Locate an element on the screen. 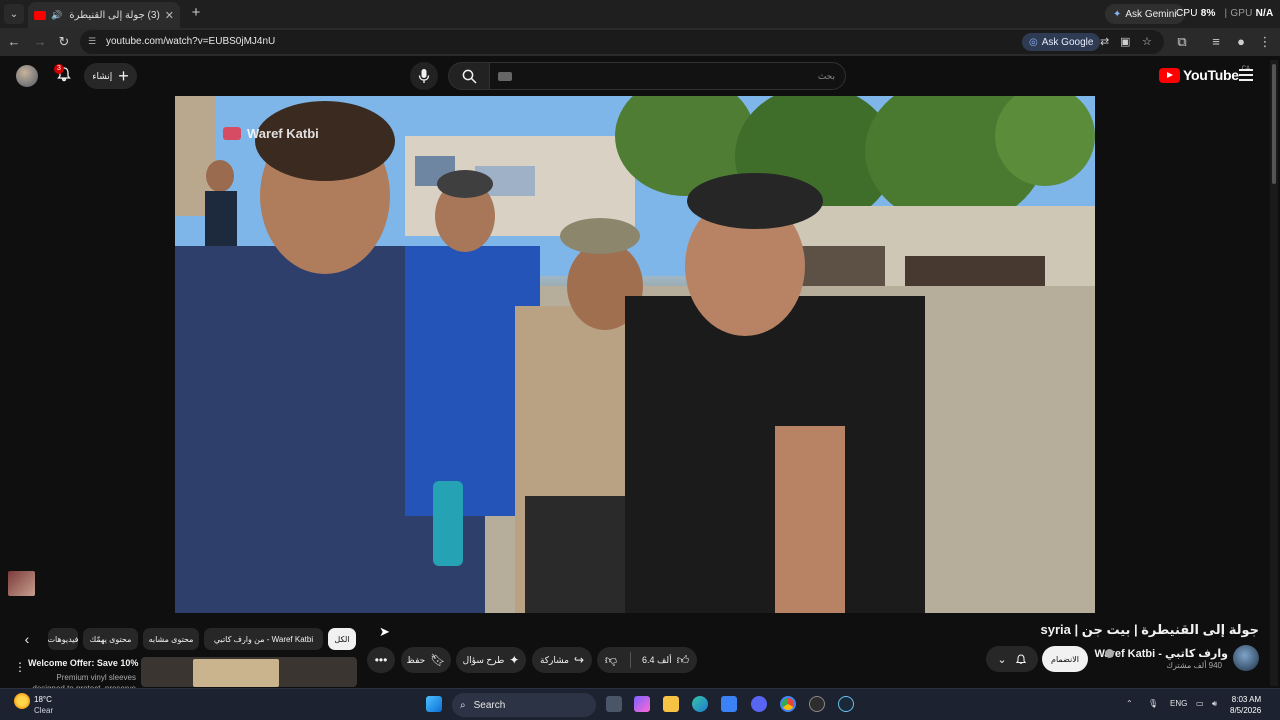  back-arrow-icon: ← is located at coordinates (14, 42).